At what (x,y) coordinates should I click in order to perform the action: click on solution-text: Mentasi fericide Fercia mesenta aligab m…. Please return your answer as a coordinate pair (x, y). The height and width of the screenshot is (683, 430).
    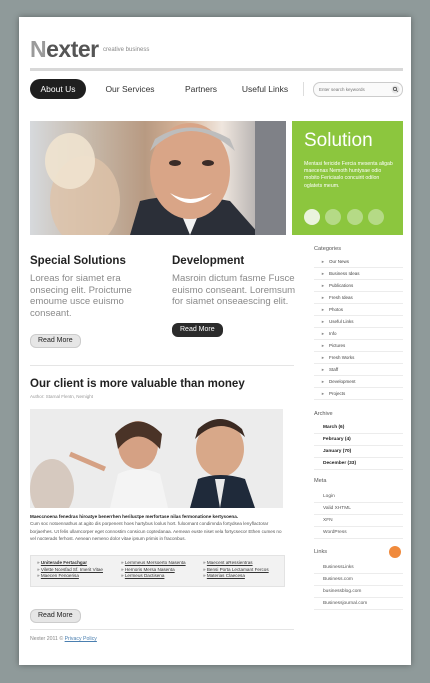
    Looking at the image, I should click on (348, 175).